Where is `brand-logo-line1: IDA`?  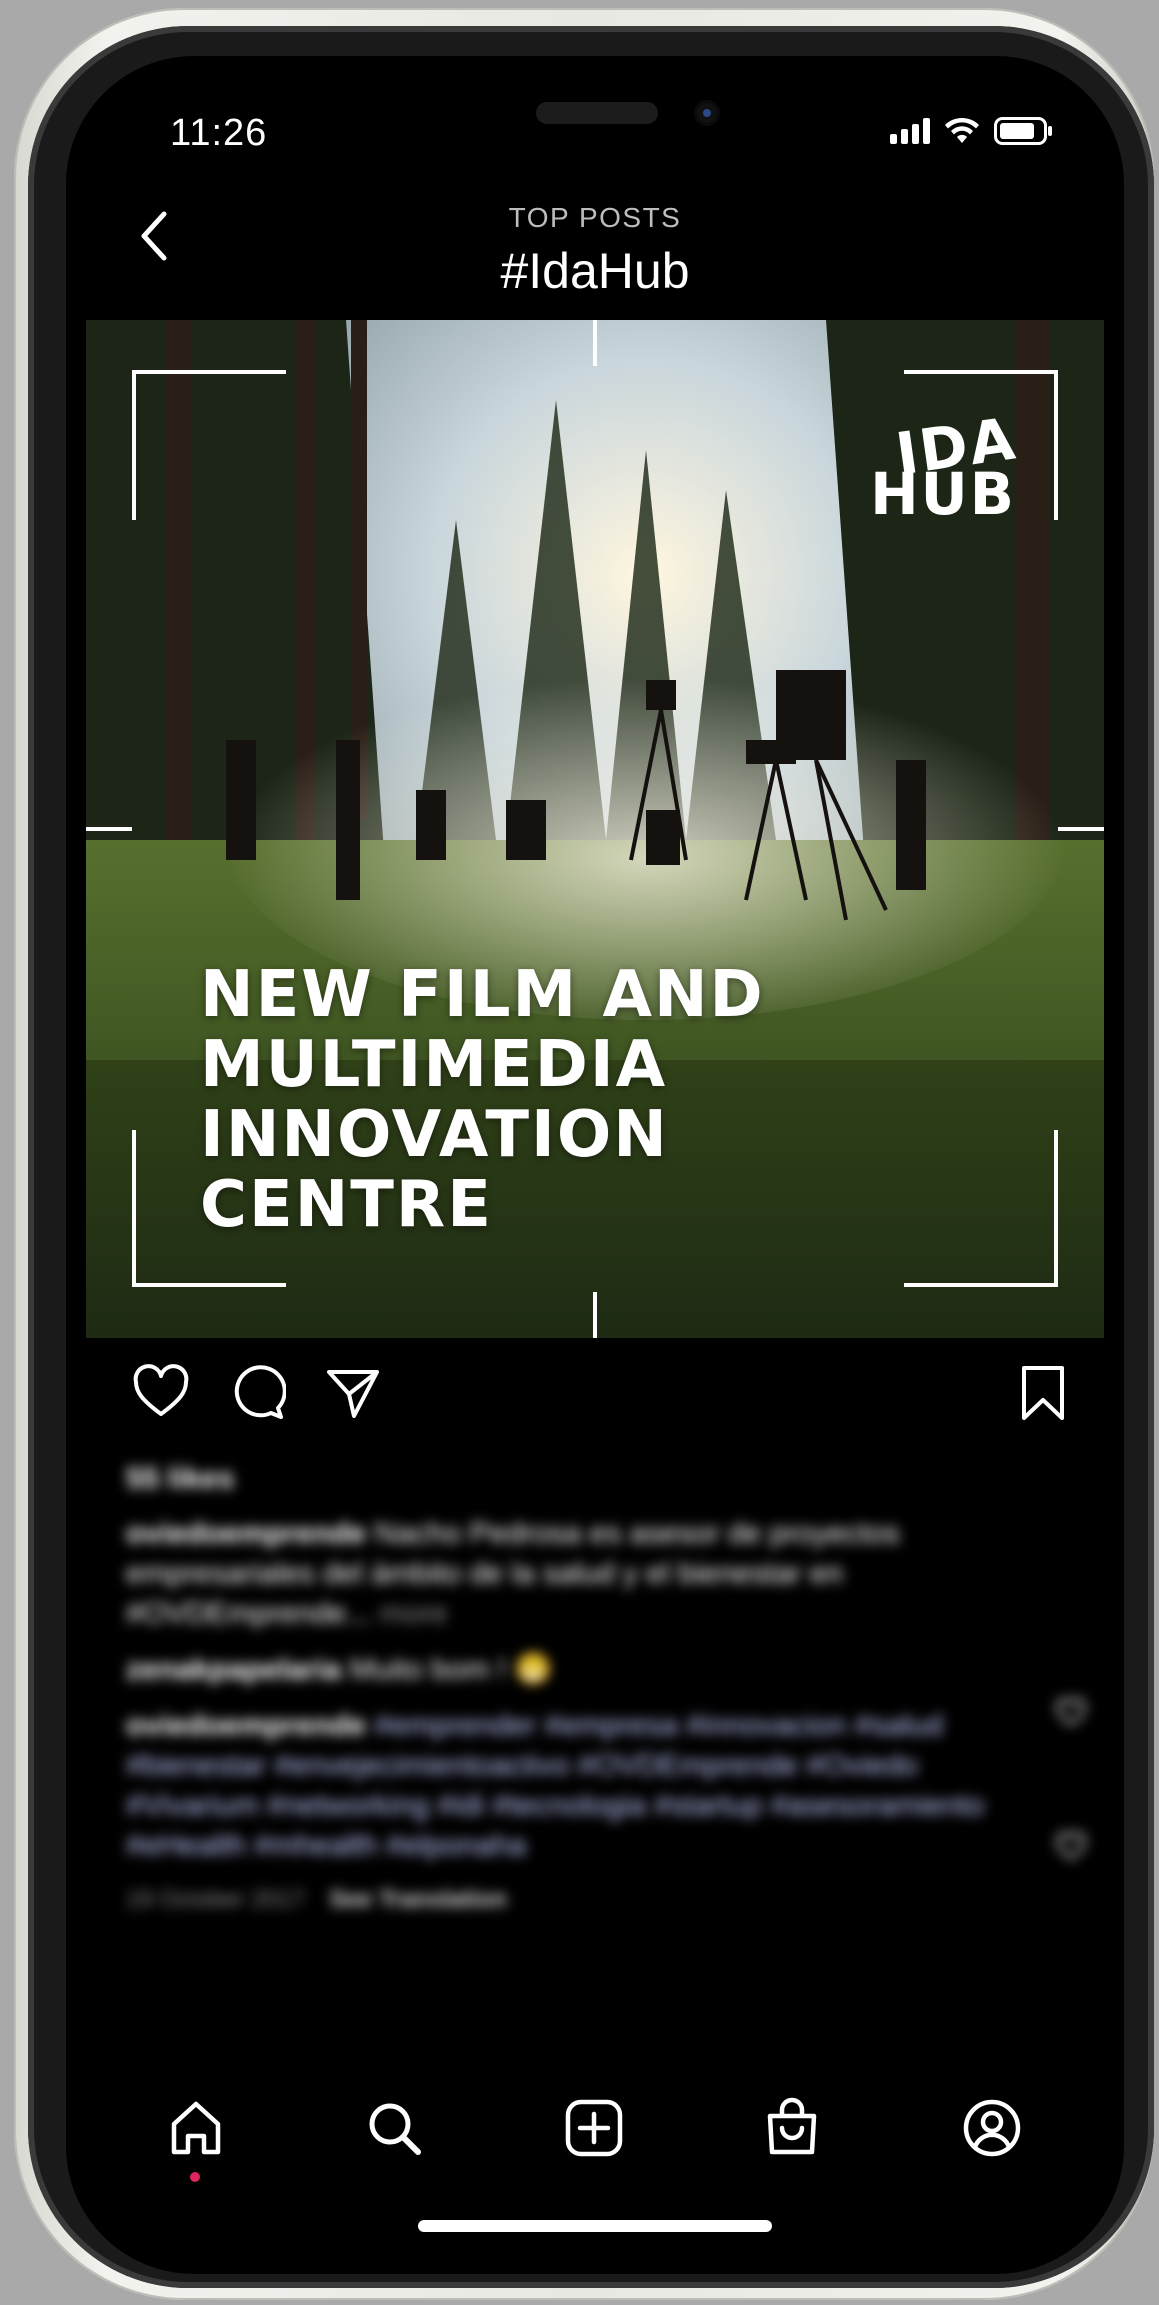 brand-logo-line1: IDA is located at coordinates (956, 446).